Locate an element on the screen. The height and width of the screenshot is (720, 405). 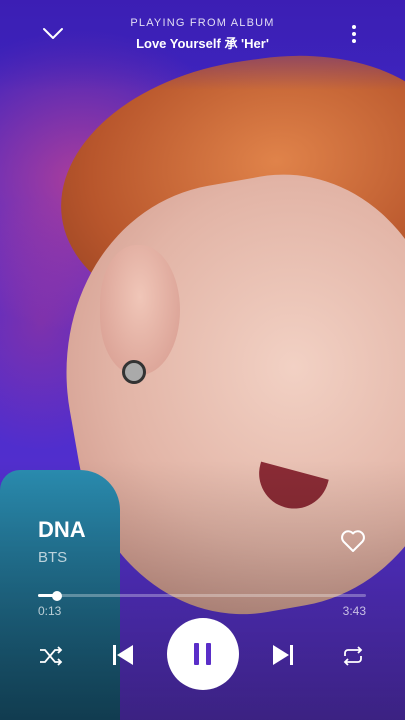
more-options-button is located at coordinates (354, 34).